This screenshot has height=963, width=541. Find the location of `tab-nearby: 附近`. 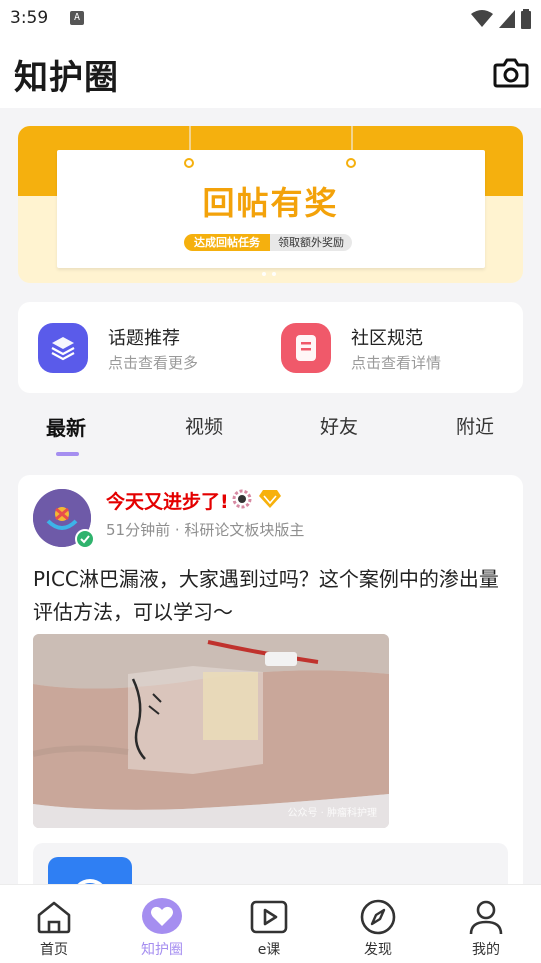

tab-nearby: 附近 is located at coordinates (475, 425).